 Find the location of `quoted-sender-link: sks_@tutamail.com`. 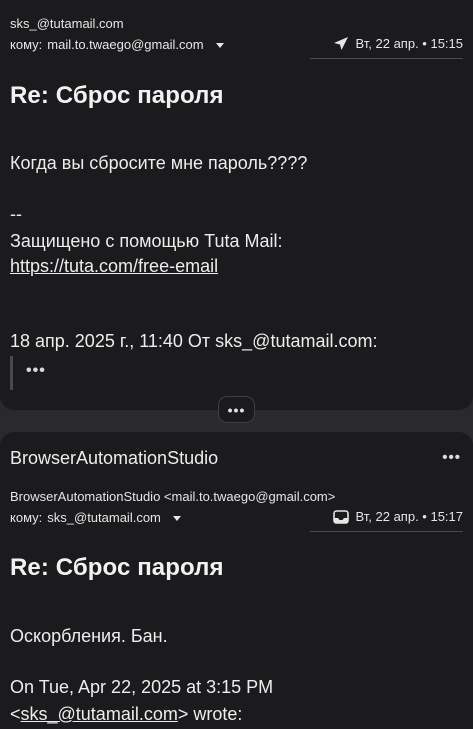

quoted-sender-link: sks_@tutamail.com is located at coordinates (99, 714).